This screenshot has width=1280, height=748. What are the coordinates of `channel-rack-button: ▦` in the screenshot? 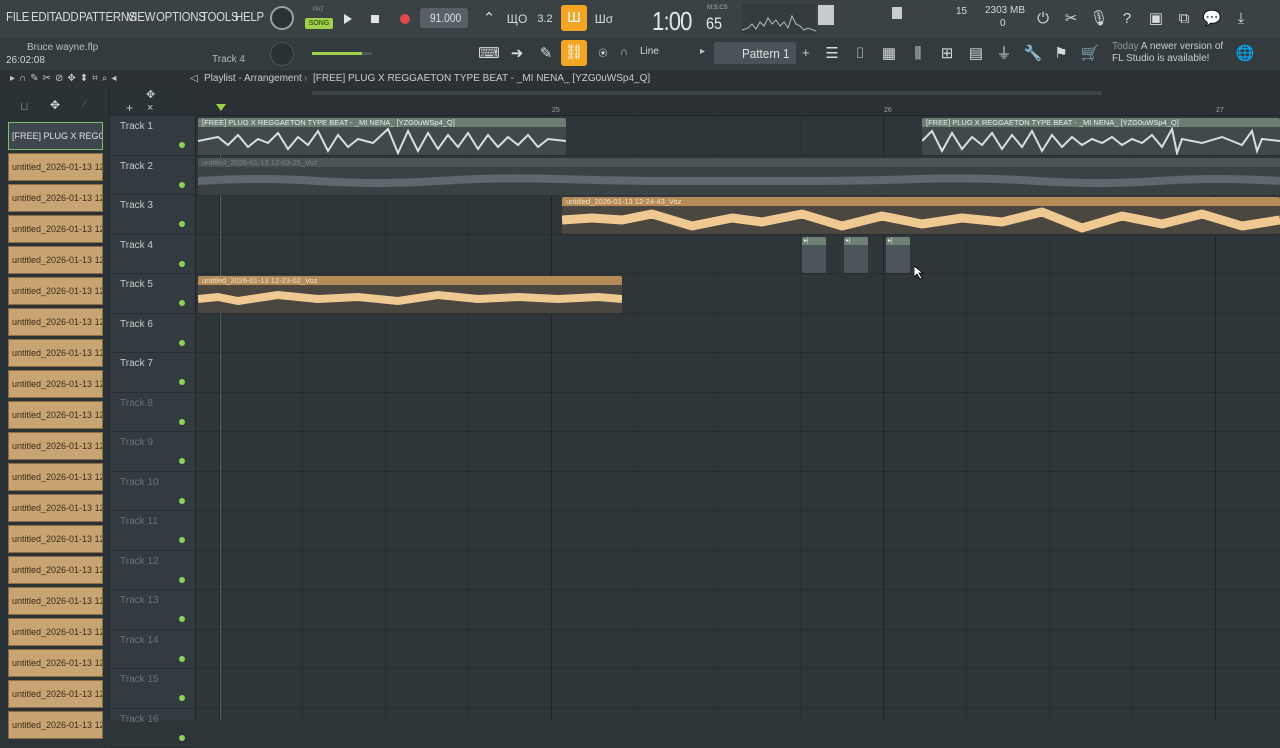 It's located at (889, 54).